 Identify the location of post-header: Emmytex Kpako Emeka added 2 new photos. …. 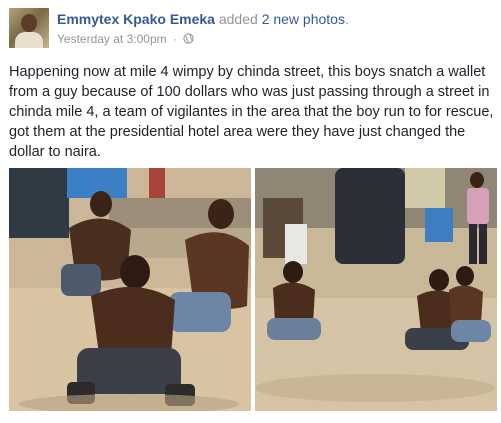
(249, 31).